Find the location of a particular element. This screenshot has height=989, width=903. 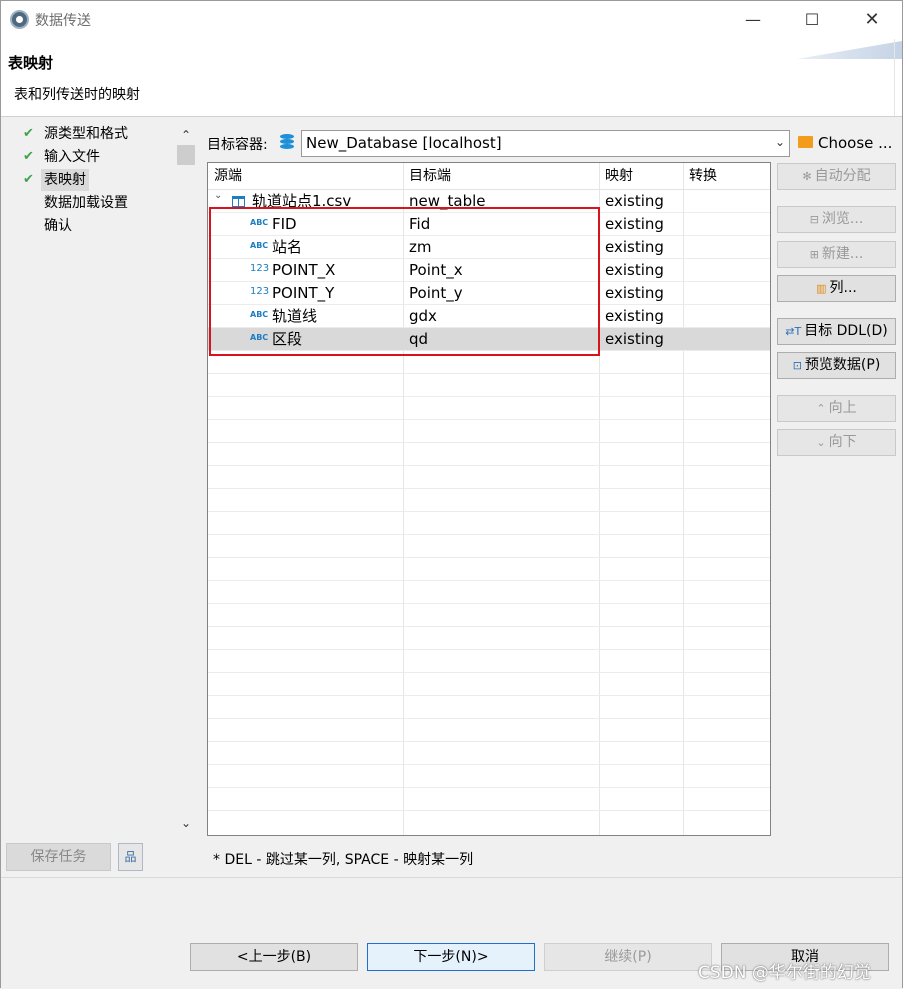

column-header-transform: 转换 is located at coordinates (700, 176).